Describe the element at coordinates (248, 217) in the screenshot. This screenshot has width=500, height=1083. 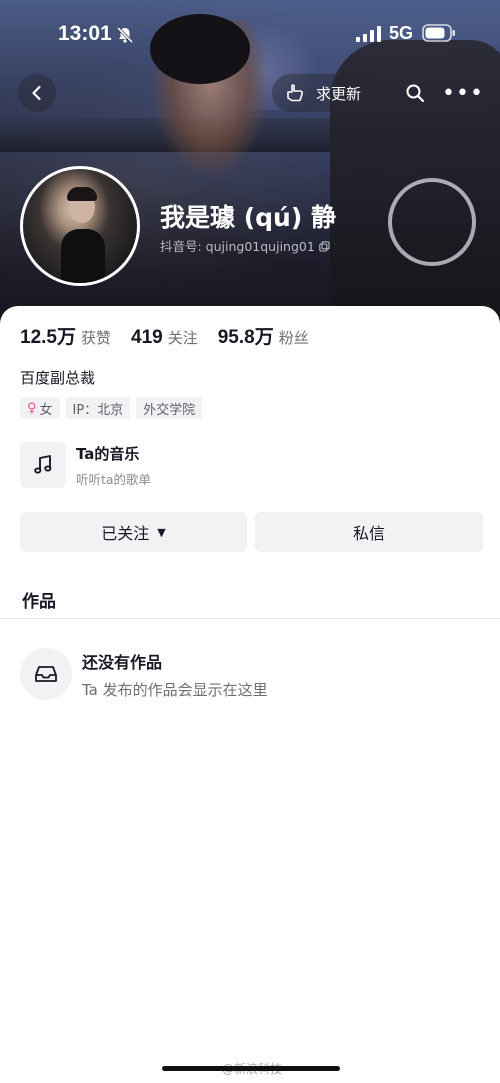
I see `profile-name: 我是璩 (qú) 静` at that location.